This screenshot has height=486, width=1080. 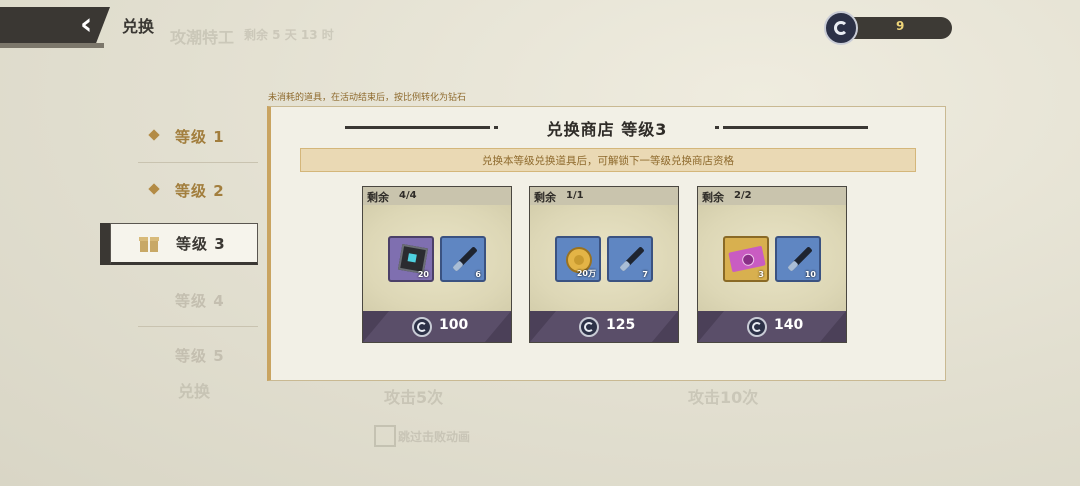 I want to click on tab-level-1: 等级 1, so click(x=198, y=138).